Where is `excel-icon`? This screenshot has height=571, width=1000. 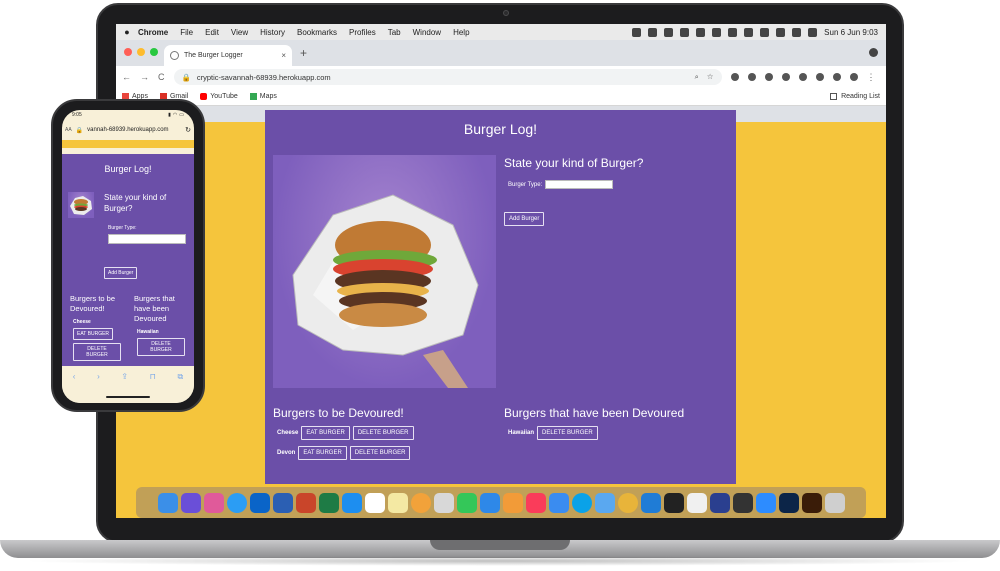
excel-icon is located at coordinates (328, 502).